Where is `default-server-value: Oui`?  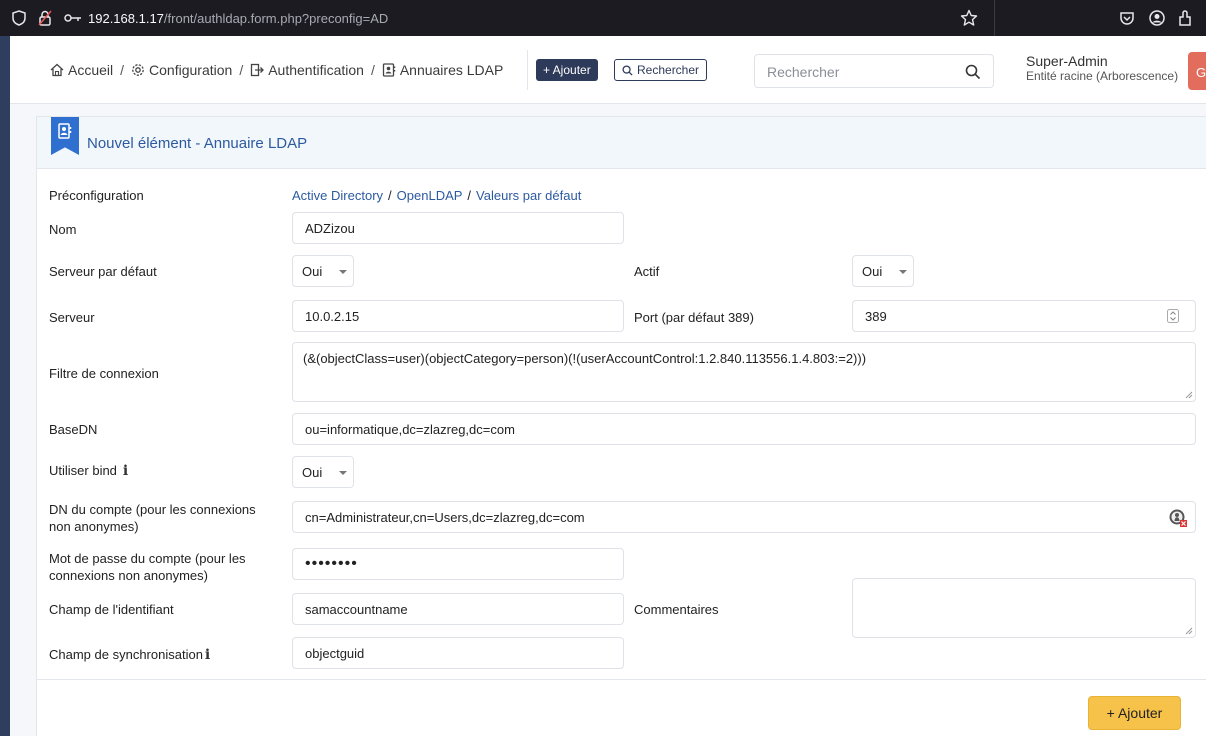
default-server-value: Oui is located at coordinates (312, 271).